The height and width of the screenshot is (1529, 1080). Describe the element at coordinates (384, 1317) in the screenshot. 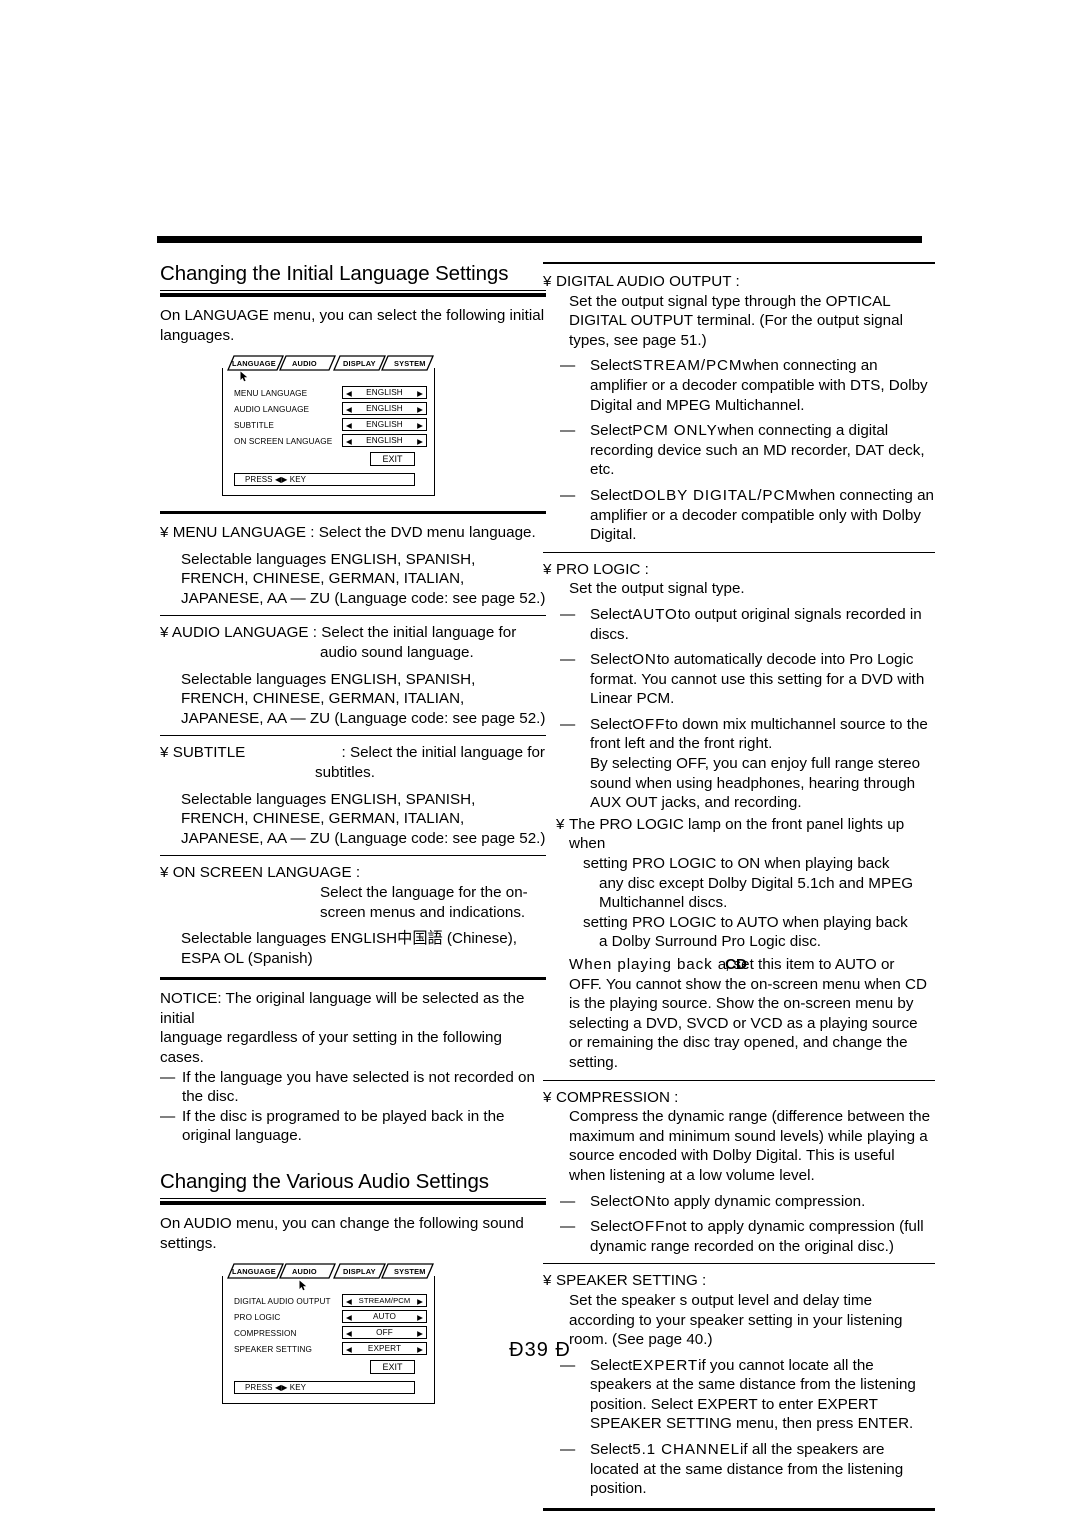

I see `osd-value-pro-logic: ◀ AUTO ▶` at that location.